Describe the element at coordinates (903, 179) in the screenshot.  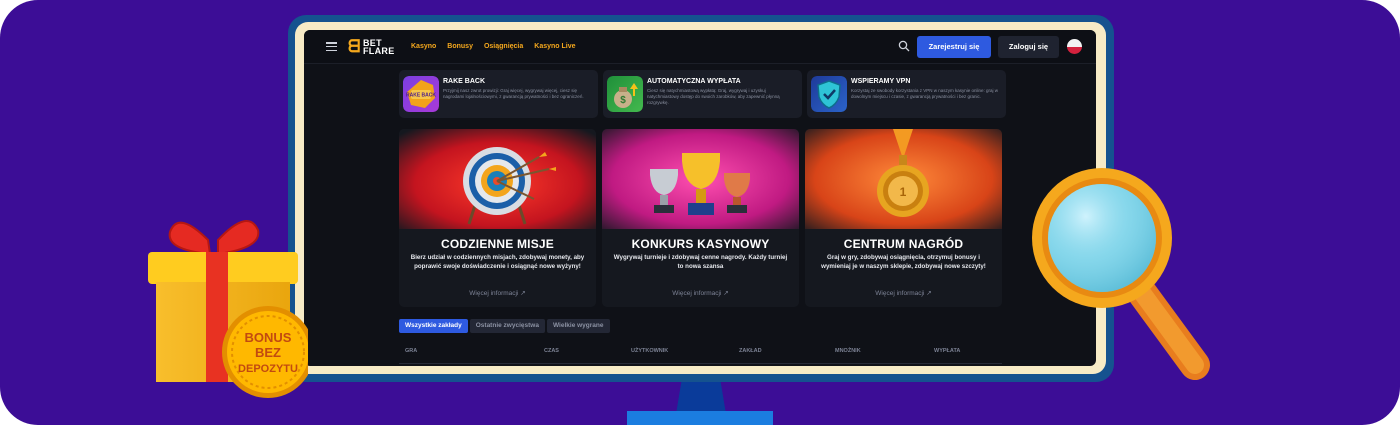
I see `medal-illustration: 1` at that location.